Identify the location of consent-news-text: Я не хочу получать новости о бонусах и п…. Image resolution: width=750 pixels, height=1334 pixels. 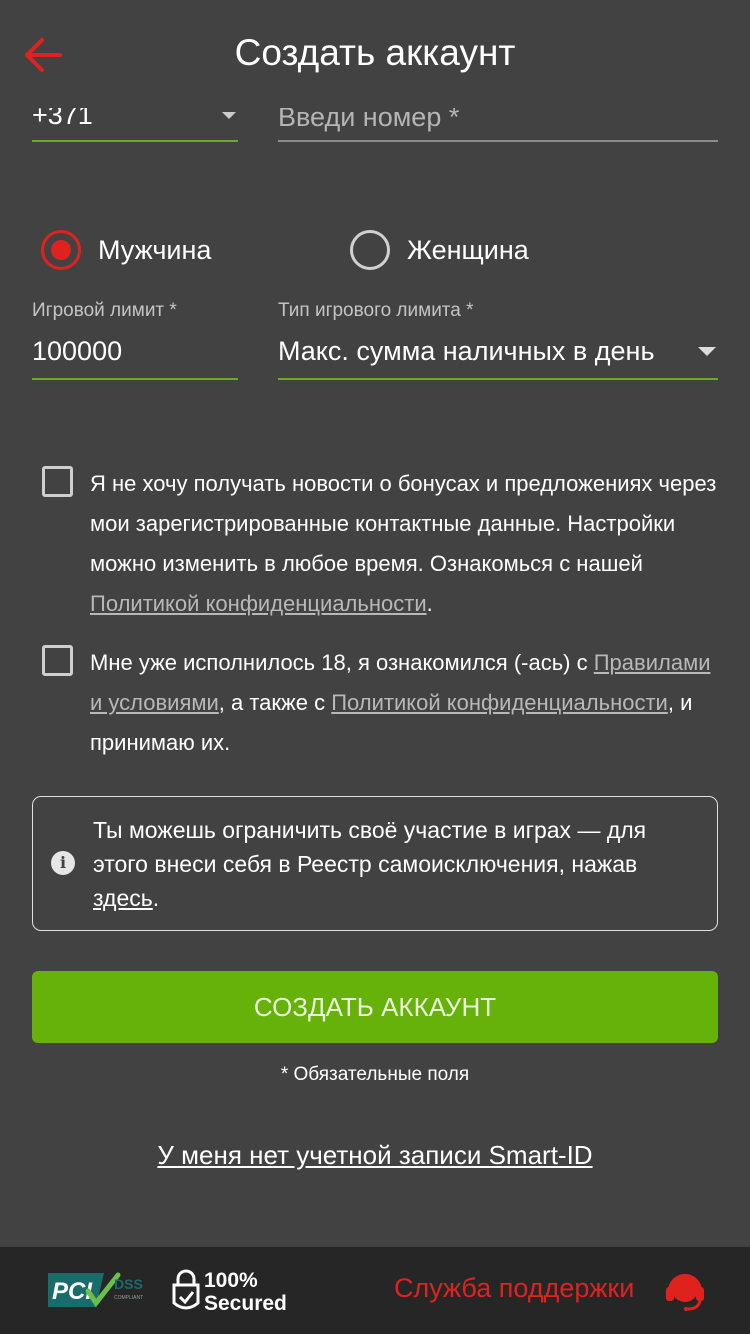
(404, 544).